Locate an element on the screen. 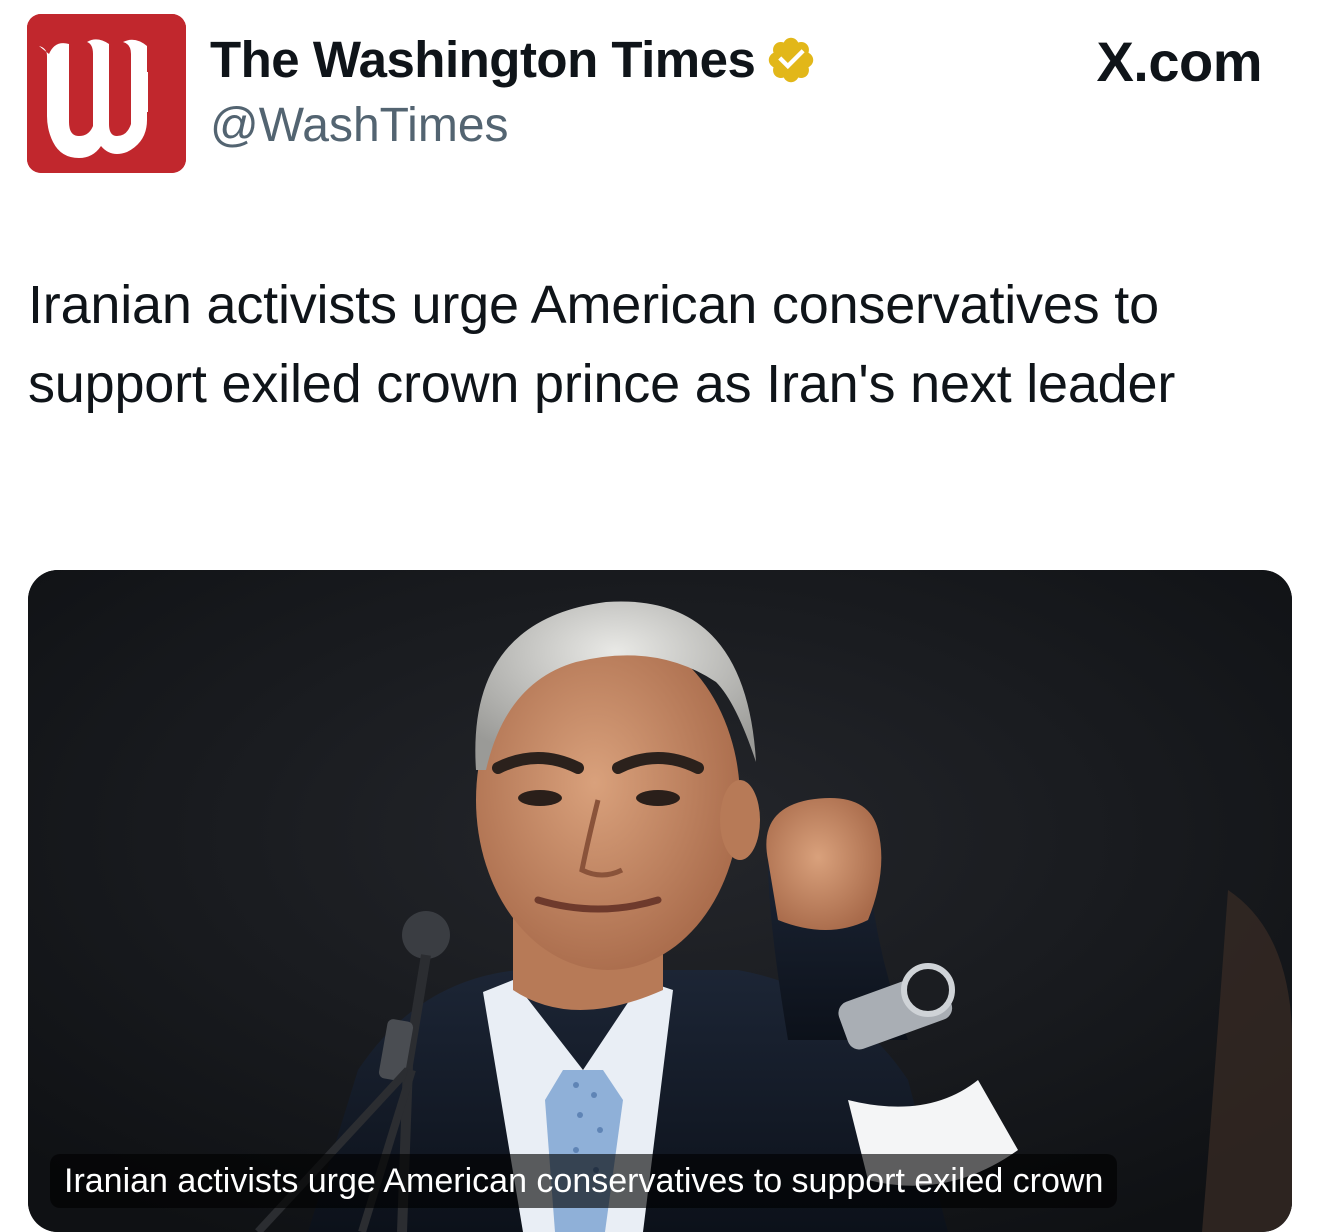  account-avatar is located at coordinates (106, 93).